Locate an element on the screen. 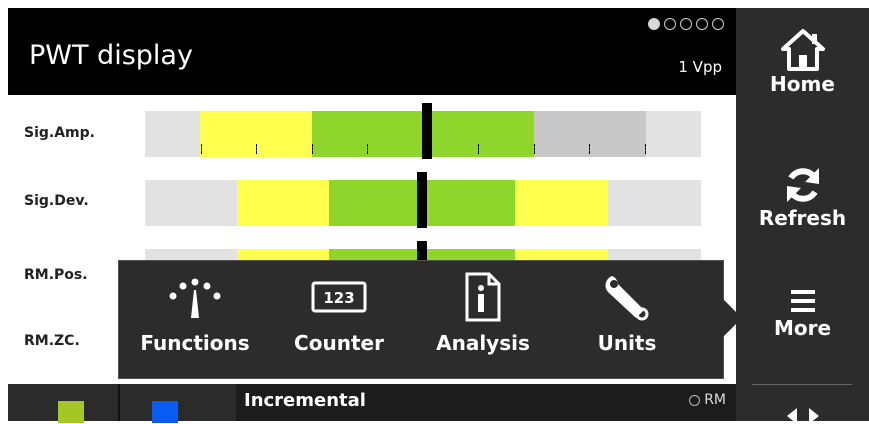 The height and width of the screenshot is (424, 869). refresh-label: Refresh is located at coordinates (802, 218).